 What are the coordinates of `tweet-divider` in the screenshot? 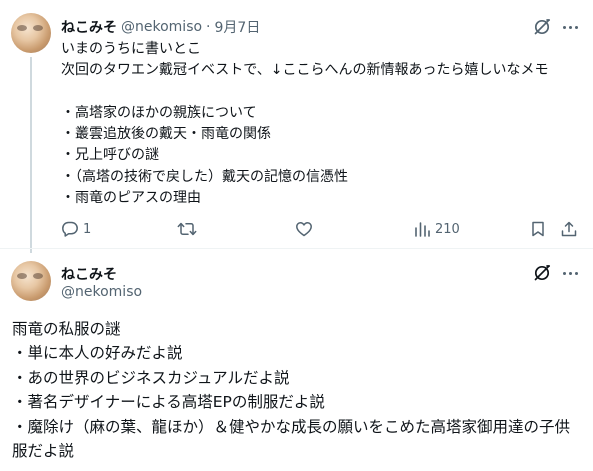 It's located at (296, 248).